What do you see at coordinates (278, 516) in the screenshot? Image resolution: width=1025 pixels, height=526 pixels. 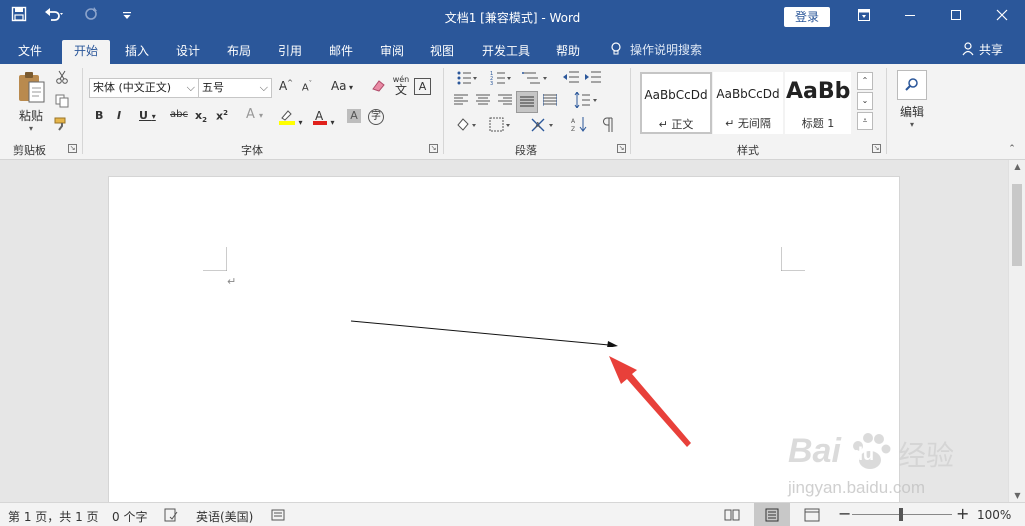 I see `macro-record-icon` at bounding box center [278, 516].